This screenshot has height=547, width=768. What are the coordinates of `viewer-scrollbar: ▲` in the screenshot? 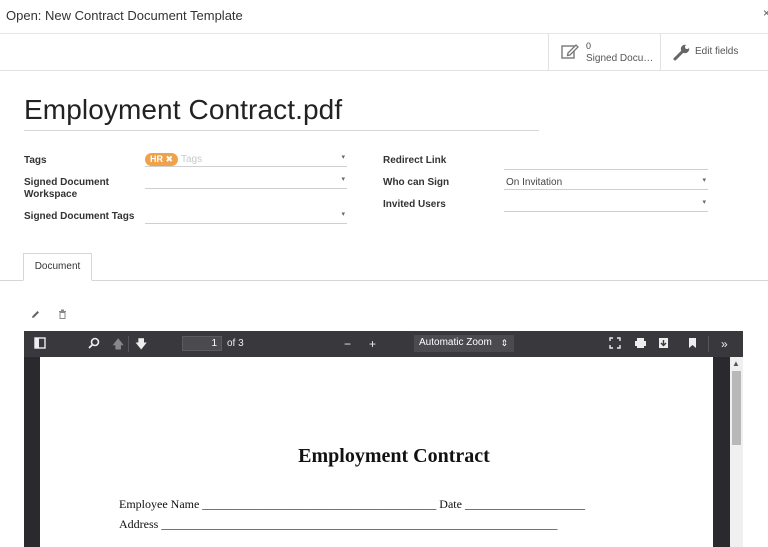 It's located at (728, 452).